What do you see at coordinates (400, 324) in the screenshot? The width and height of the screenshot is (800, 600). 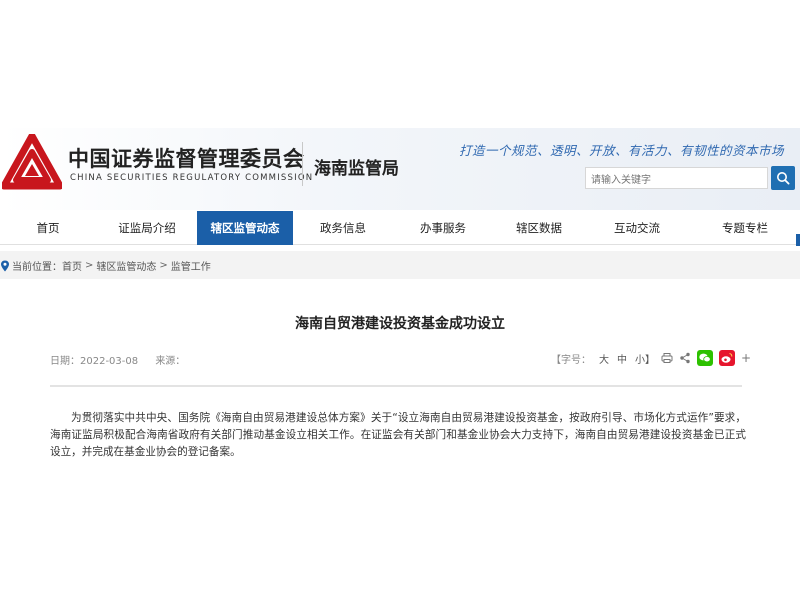 I see `article-title: 海南自贸港建设投资基金成功设立` at bounding box center [400, 324].